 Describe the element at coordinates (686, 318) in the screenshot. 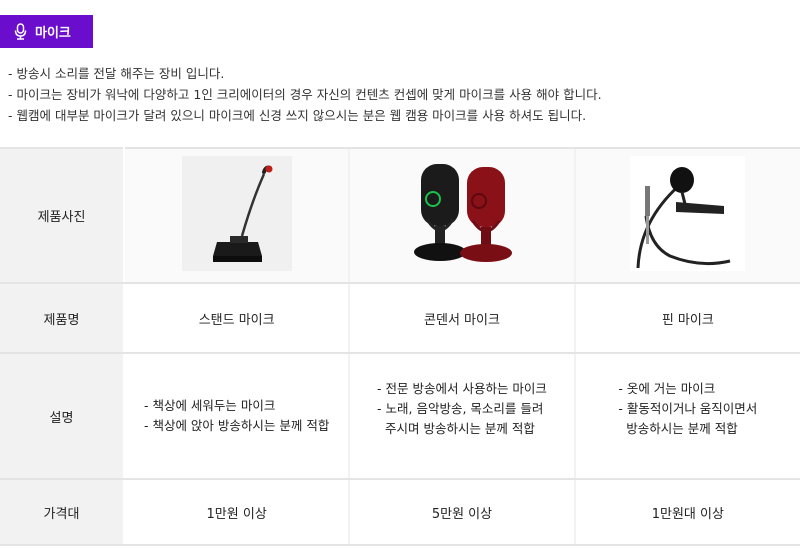

I see `product-name: 핀 마이크` at that location.